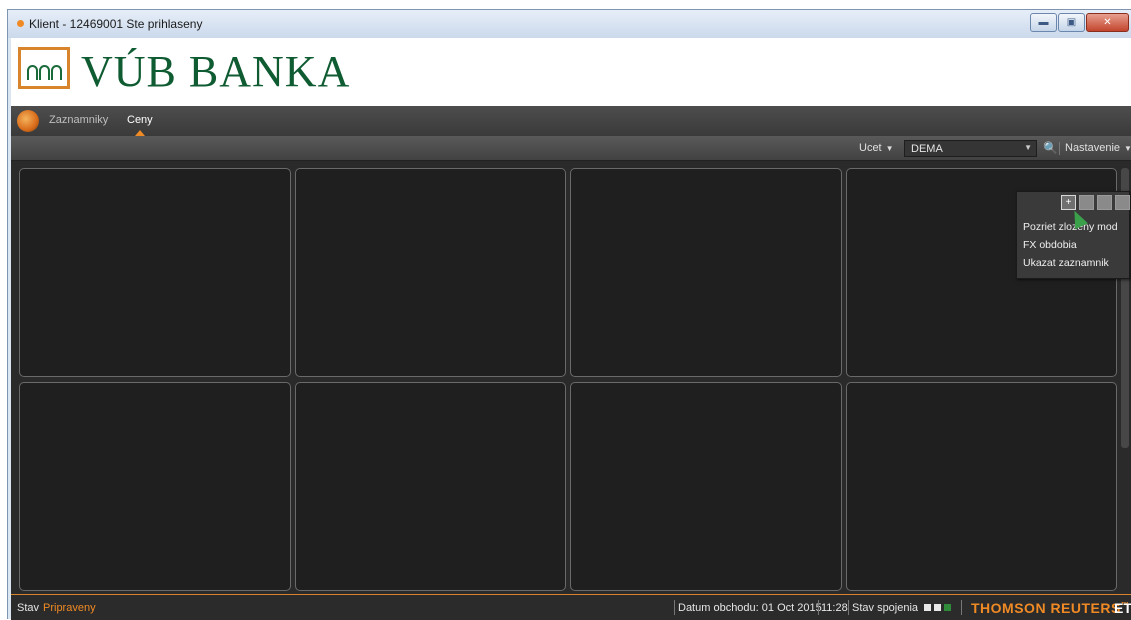 Image resolution: width=1131 pixels, height=620 pixels. What do you see at coordinates (927, 149) in the screenshot?
I see `account-value: DEMA` at bounding box center [927, 149].